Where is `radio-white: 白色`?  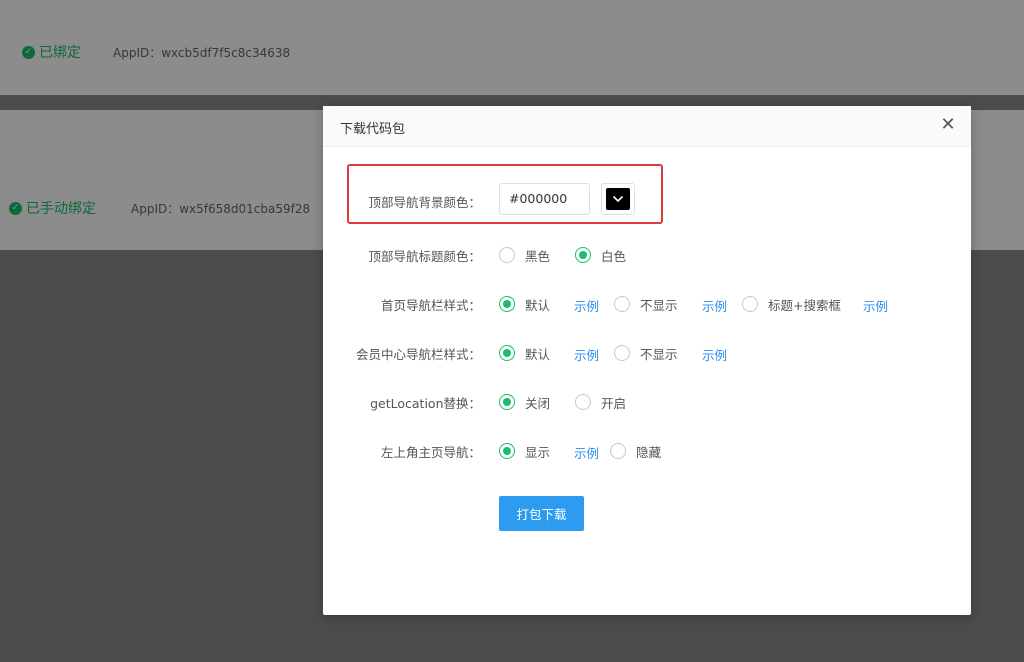 radio-white: 白色 is located at coordinates (600, 255).